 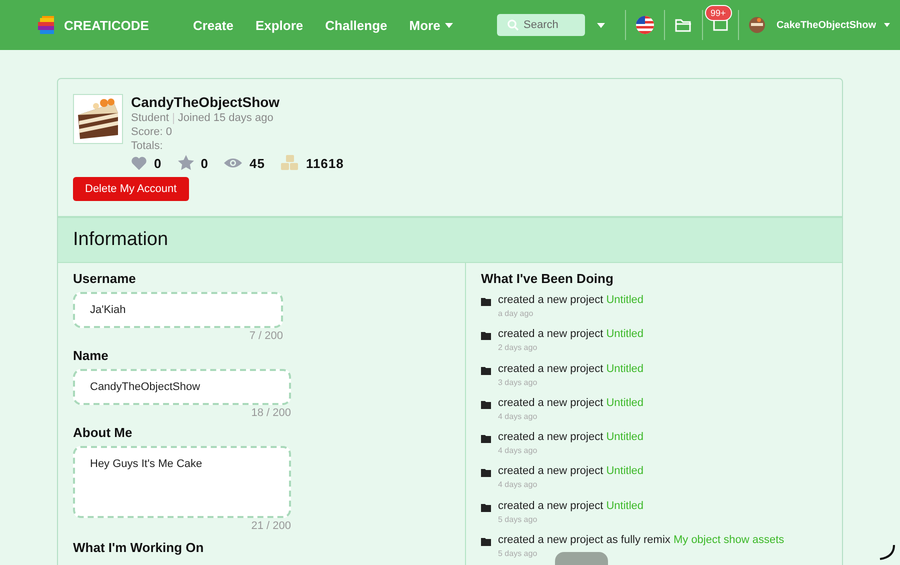 What do you see at coordinates (105, 278) in the screenshot?
I see `field-label: Username` at bounding box center [105, 278].